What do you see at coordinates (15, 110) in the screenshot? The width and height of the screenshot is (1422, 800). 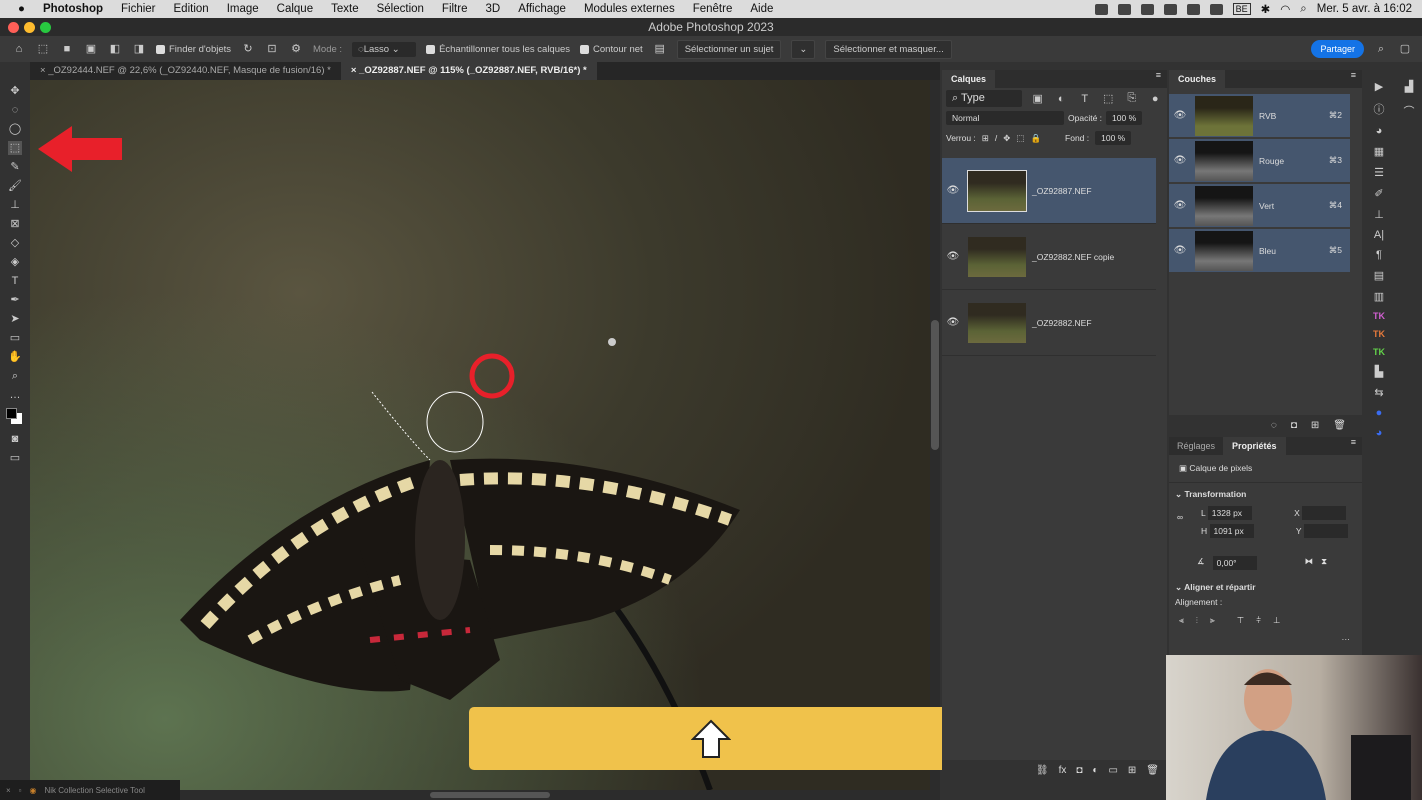 I see `marquee-tool-icon: ◌` at bounding box center [15, 110].